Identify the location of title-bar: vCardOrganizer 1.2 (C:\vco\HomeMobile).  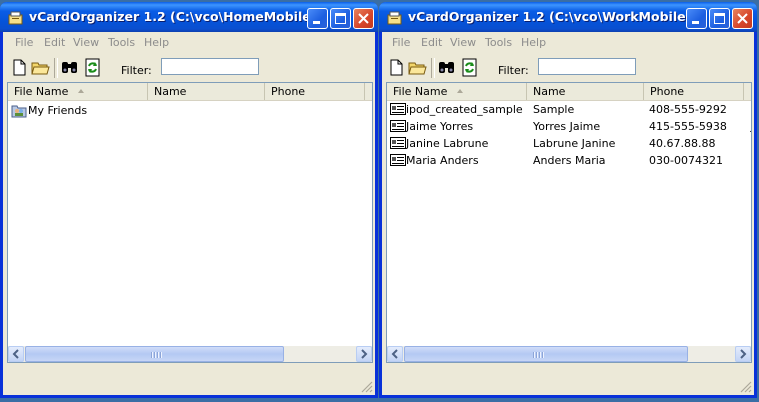
(189, 17).